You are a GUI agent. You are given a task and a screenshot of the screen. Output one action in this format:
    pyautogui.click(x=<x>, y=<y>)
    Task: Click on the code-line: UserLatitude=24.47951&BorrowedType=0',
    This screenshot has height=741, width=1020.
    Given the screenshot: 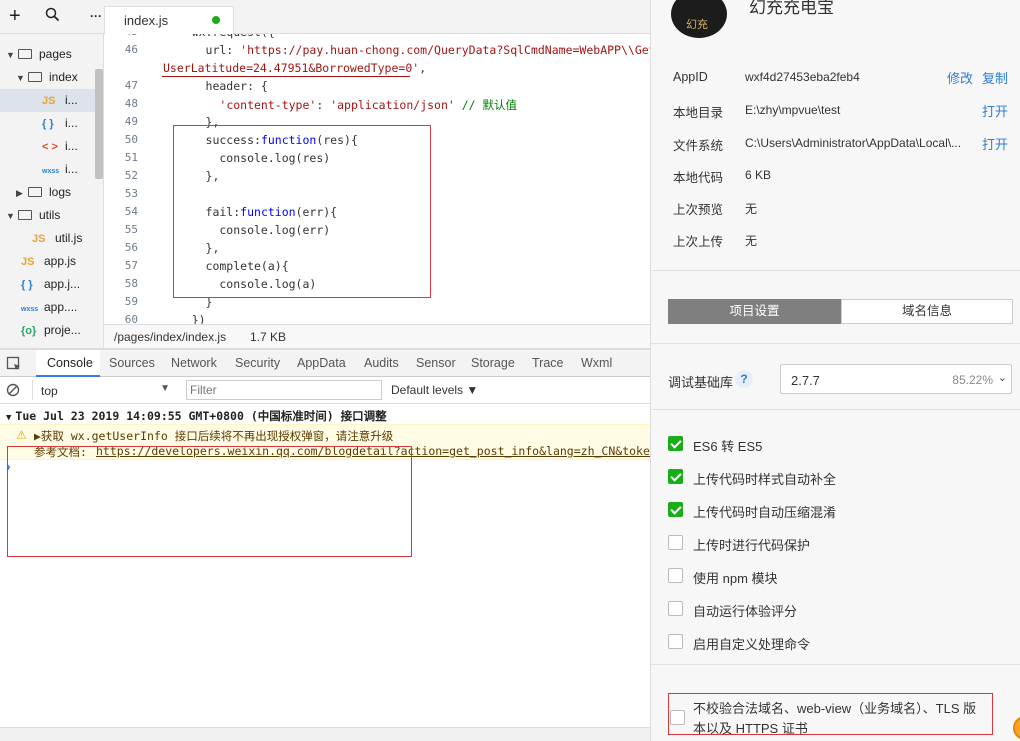 What is the action you would take?
    pyautogui.click(x=294, y=68)
    